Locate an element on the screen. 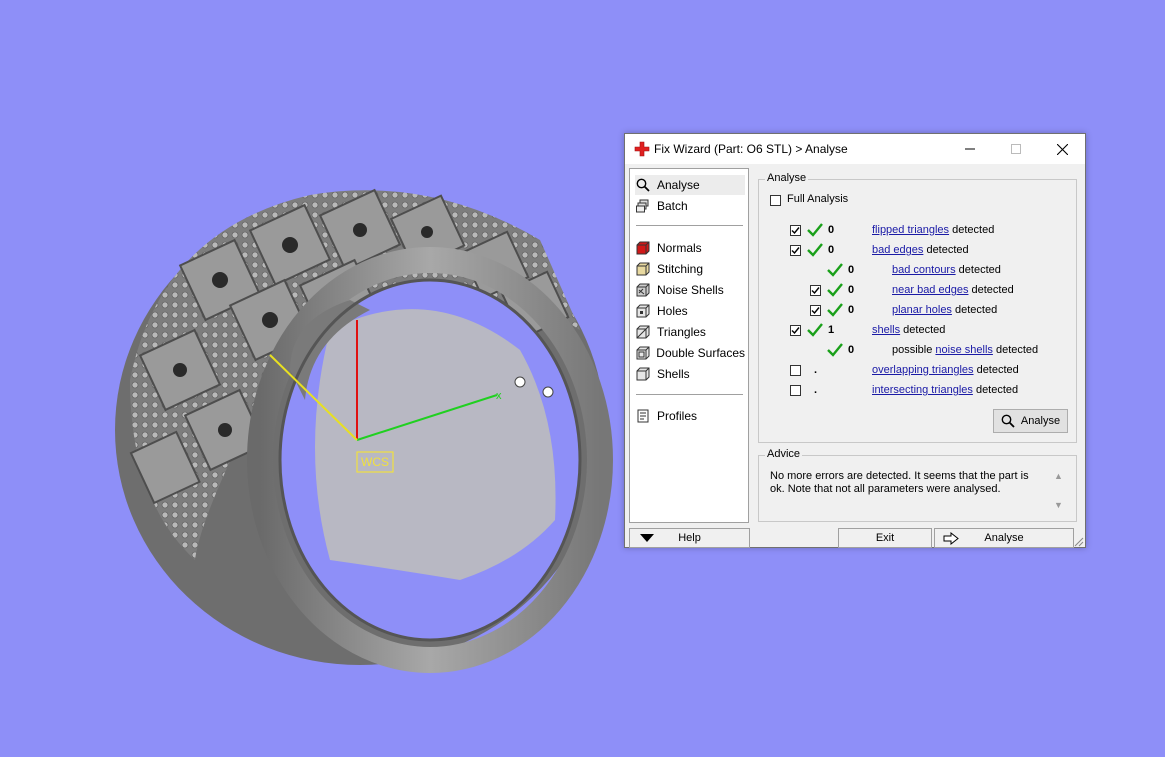 The height and width of the screenshot is (757, 1165). minimize-icon is located at coordinates (970, 149).